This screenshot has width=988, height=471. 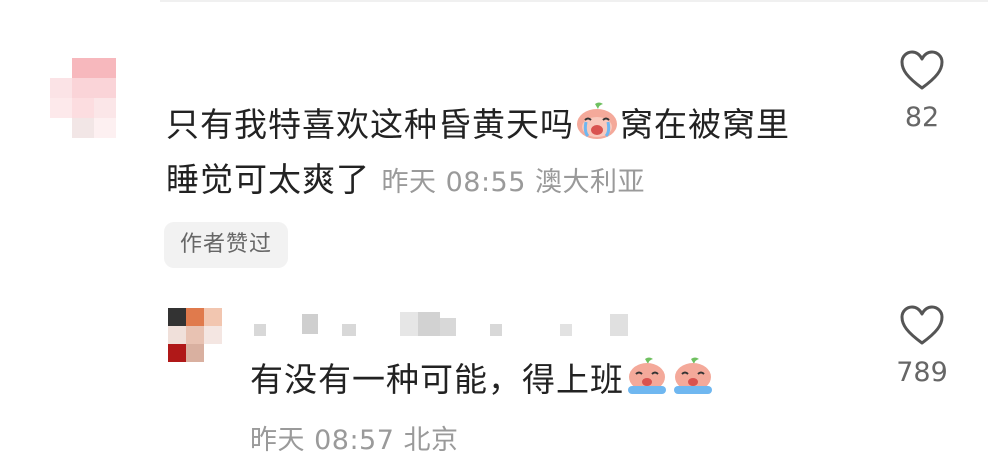 What do you see at coordinates (922, 117) in the screenshot?
I see `like-count: 82` at bounding box center [922, 117].